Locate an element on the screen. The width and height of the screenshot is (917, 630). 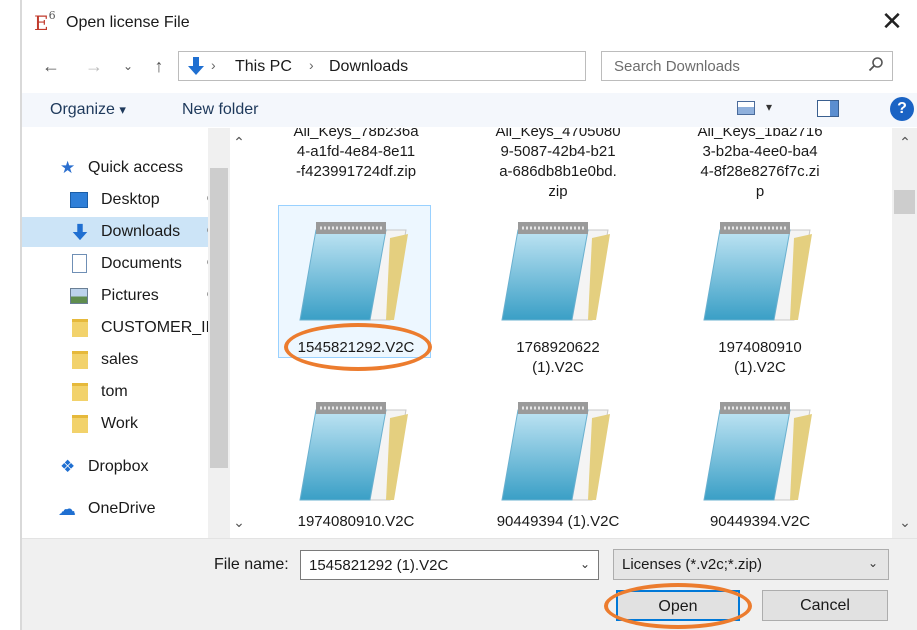
nav-onedrive: ☁ OneDrive is located at coordinates (126, 509).